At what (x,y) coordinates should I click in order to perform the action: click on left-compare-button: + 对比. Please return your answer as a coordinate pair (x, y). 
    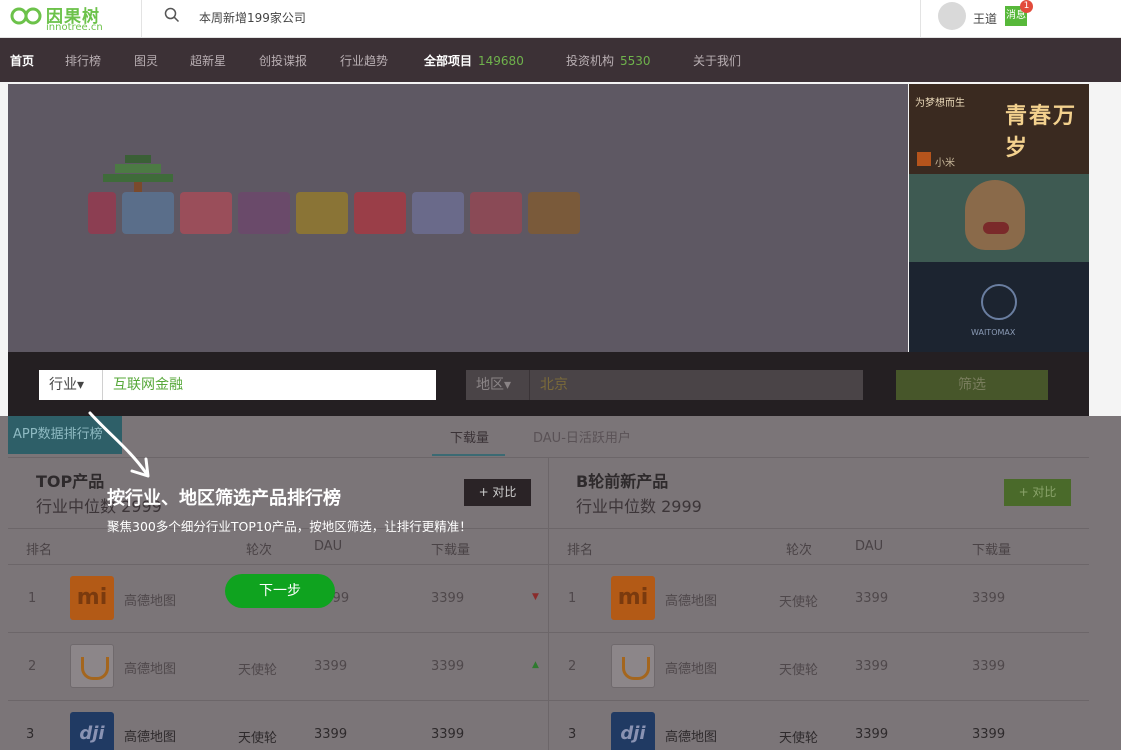
    Looking at the image, I should click on (497, 492).